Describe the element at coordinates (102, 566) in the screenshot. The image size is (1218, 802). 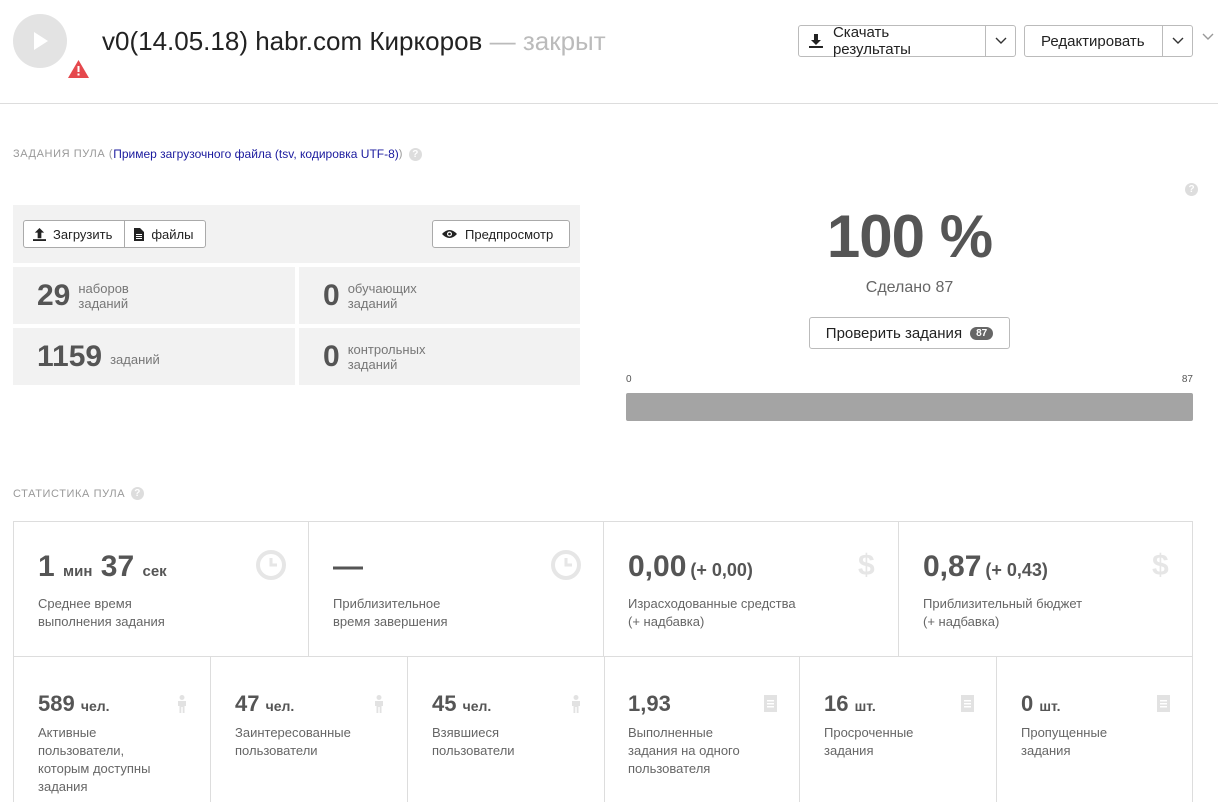
I see `avg-time-value: 1 мин 37 сек` at that location.